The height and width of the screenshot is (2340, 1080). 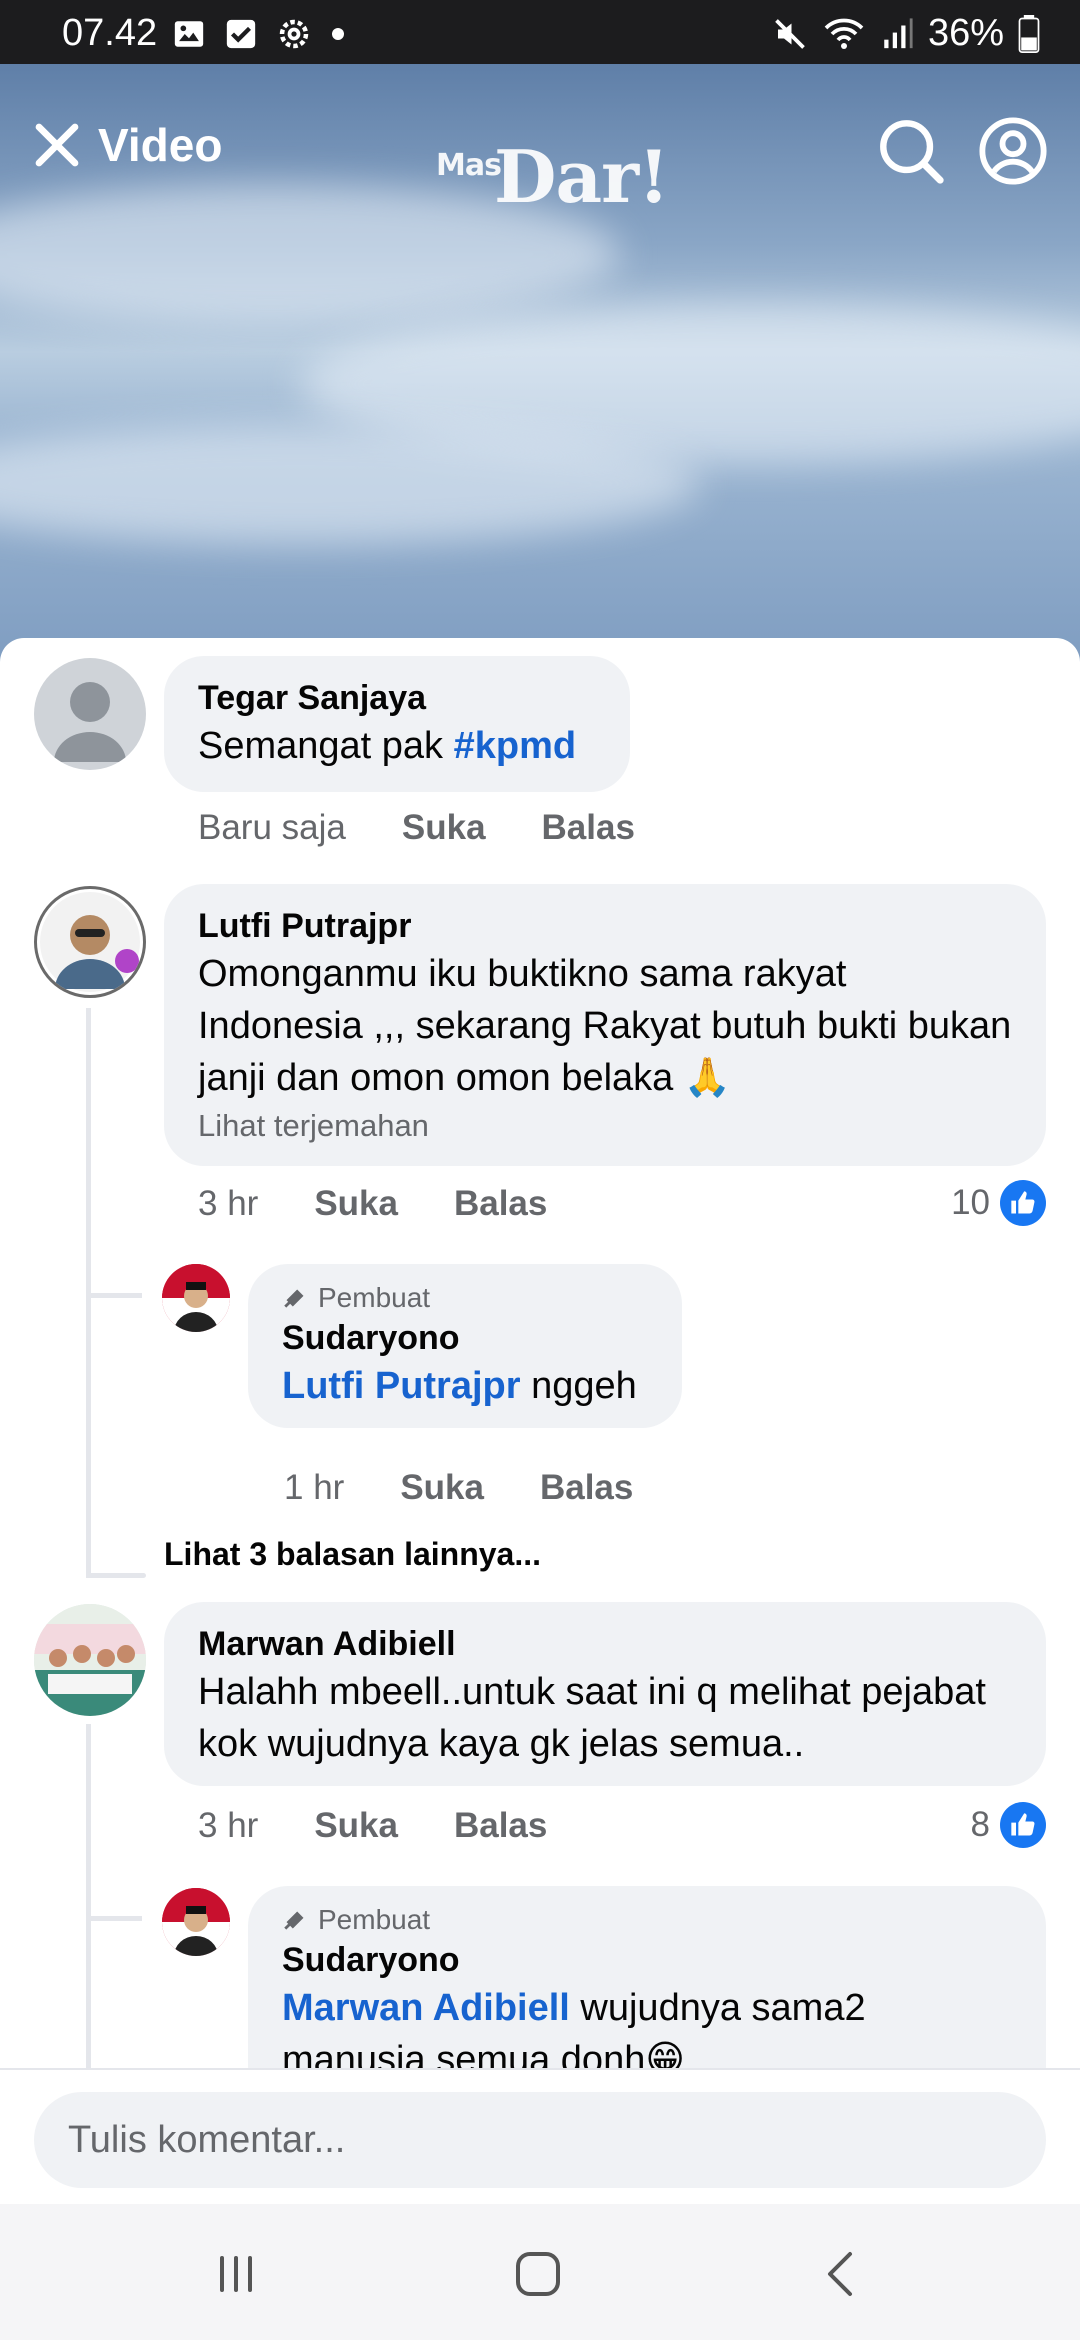 What do you see at coordinates (90, 722) in the screenshot?
I see `default-user-icon` at bounding box center [90, 722].